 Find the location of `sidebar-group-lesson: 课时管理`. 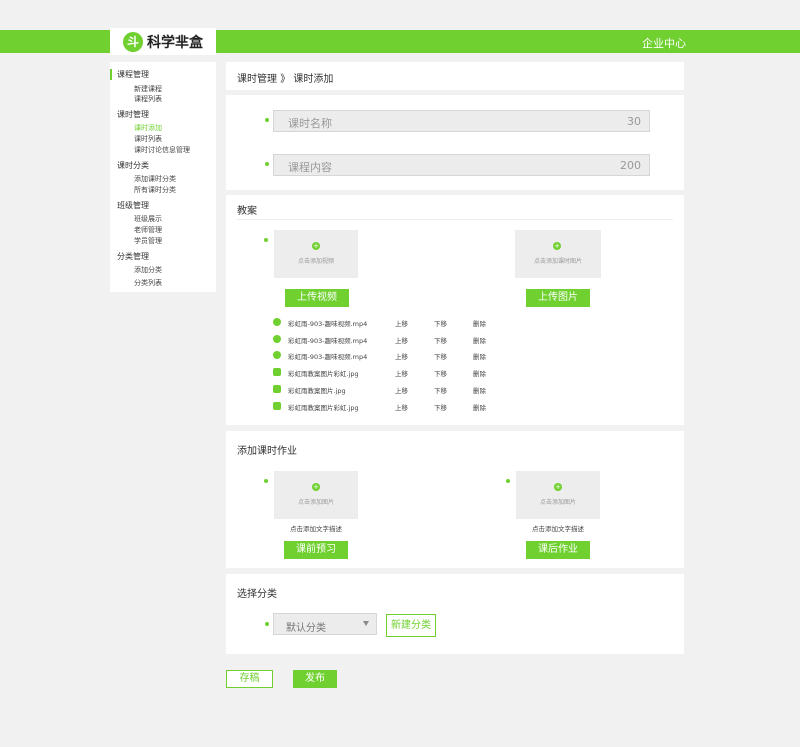

sidebar-group-lesson: 课时管理 is located at coordinates (133, 114).